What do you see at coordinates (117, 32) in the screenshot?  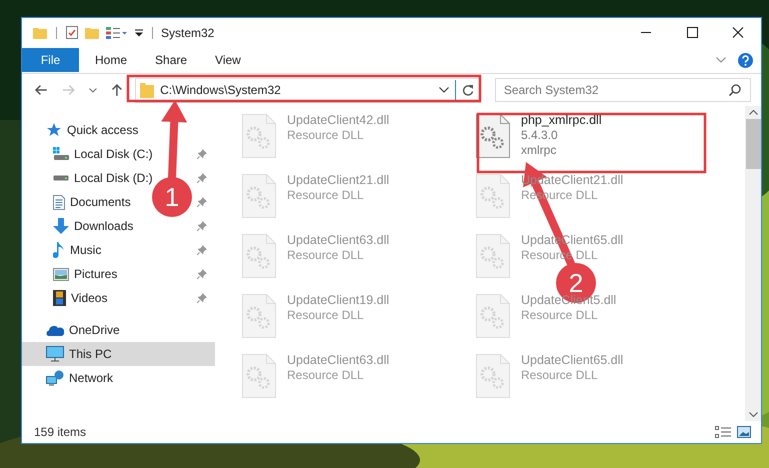 I see `view-icon` at bounding box center [117, 32].